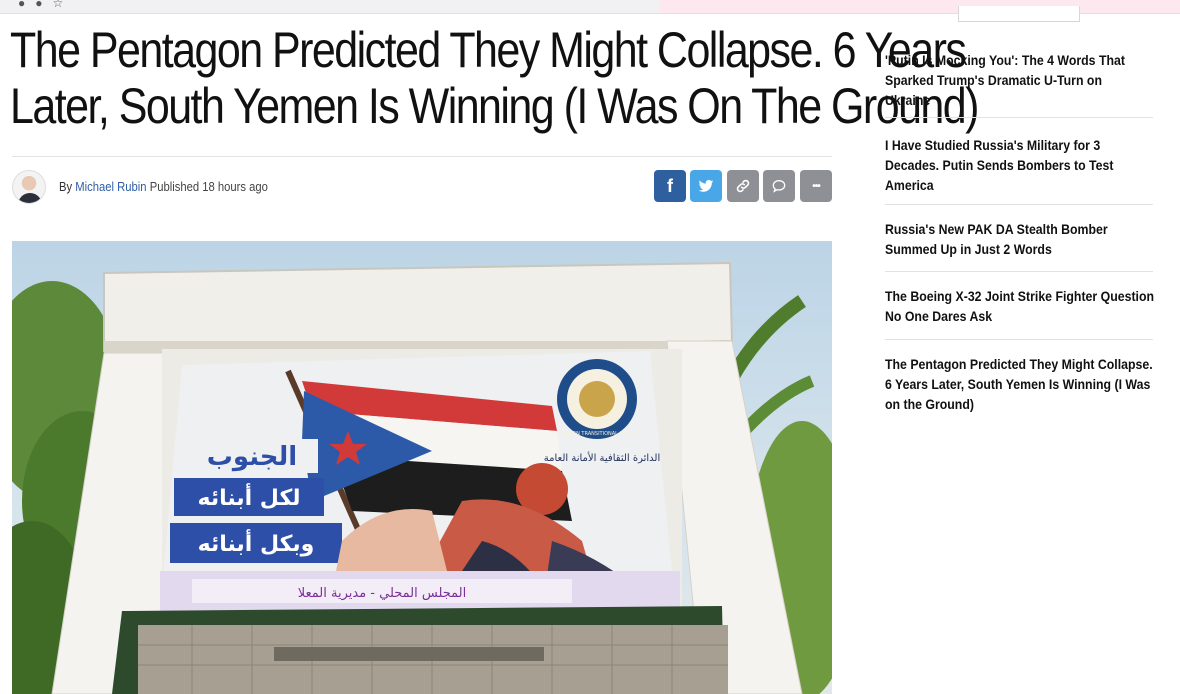  I want to click on mural-text-south: الجنوب, so click(252, 457).